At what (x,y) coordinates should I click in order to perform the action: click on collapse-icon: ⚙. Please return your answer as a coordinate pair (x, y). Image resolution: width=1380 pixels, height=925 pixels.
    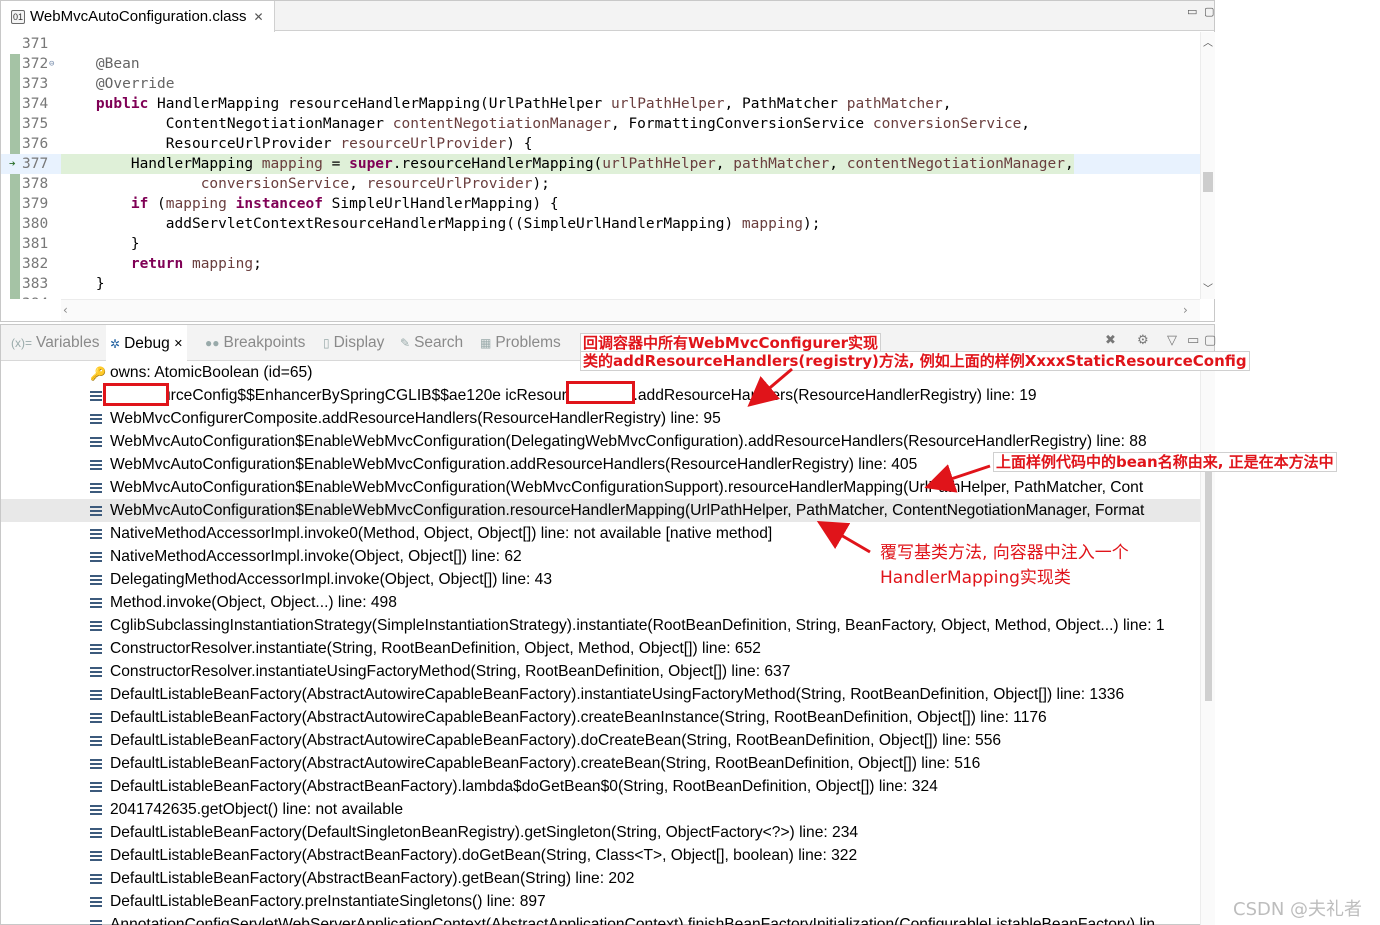
    Looking at the image, I should click on (1143, 340).